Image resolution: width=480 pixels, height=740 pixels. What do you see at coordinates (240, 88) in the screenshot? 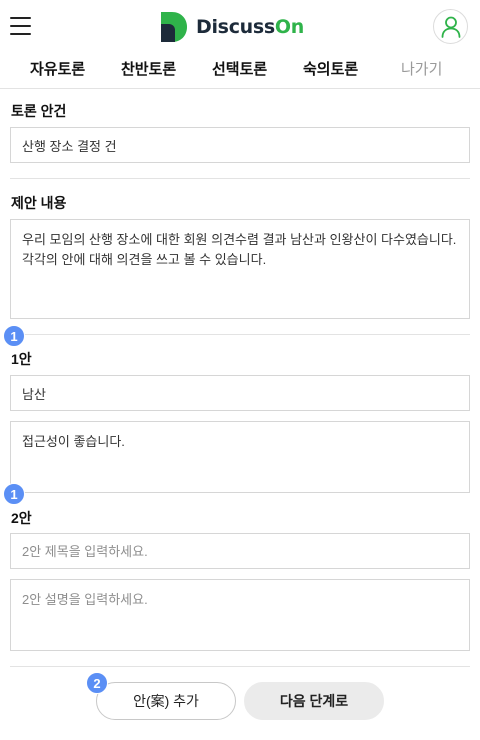
I see `tabs-divider` at bounding box center [240, 88].